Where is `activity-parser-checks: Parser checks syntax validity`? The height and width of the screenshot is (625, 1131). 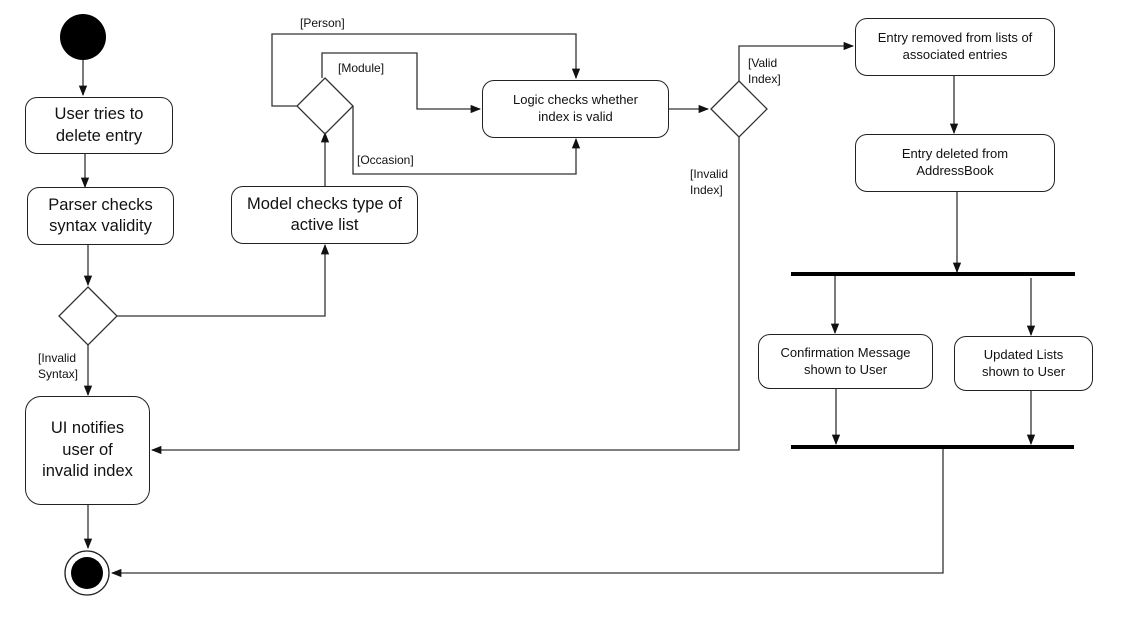 activity-parser-checks: Parser checks syntax validity is located at coordinates (100, 216).